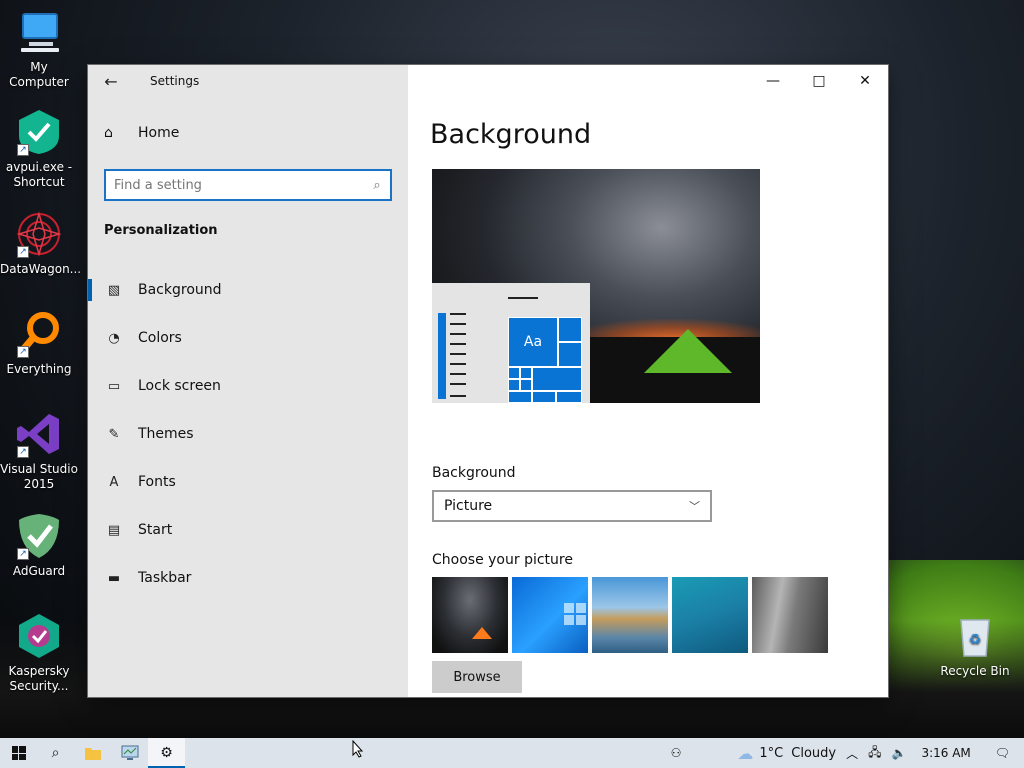 The image size is (1024, 768). What do you see at coordinates (248, 386) in the screenshot?
I see `sidebar-item-lock-screen: ▭ Lock screen` at bounding box center [248, 386].